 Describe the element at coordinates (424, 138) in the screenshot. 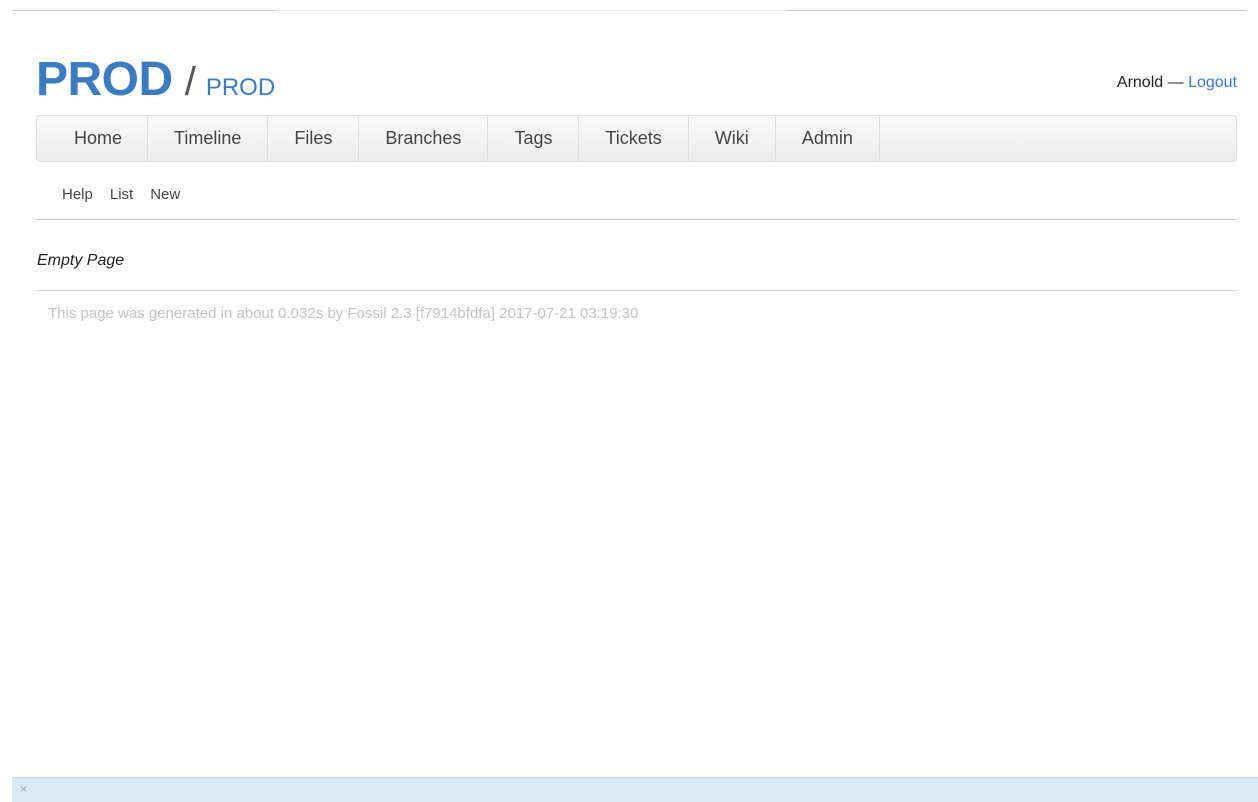

I see `menu-item-branches: Branches` at that location.